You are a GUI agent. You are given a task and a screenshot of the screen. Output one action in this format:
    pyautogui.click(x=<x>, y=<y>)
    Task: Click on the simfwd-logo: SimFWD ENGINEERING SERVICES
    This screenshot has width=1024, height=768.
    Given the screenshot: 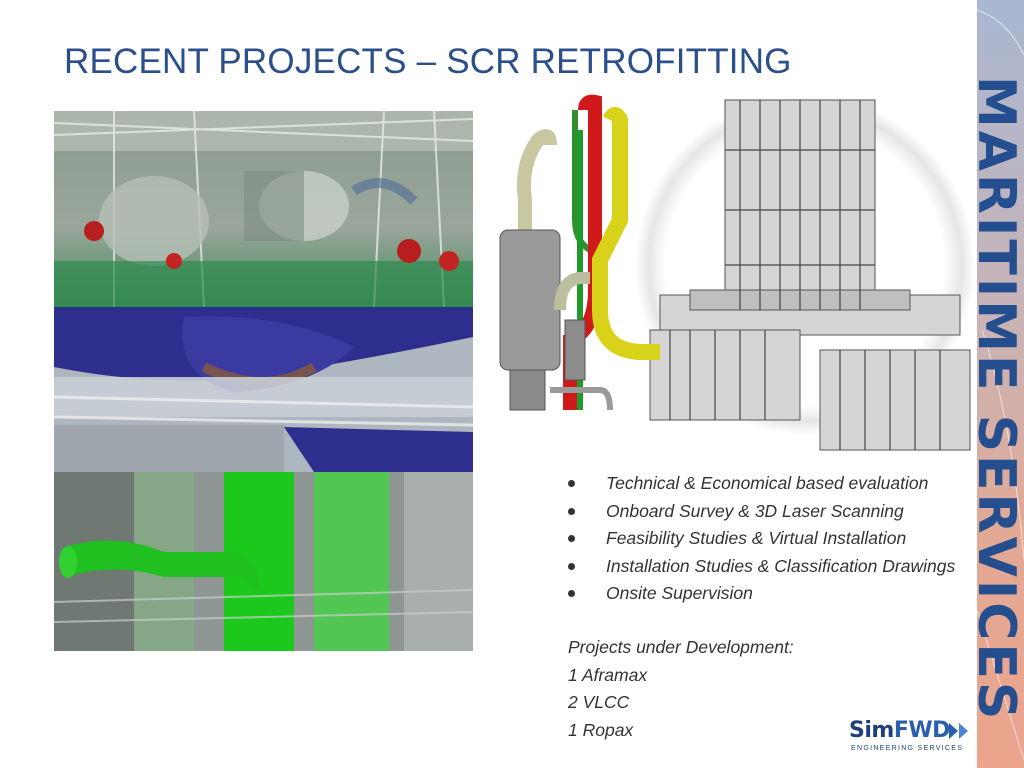 What is the action you would take?
    pyautogui.click(x=911, y=738)
    